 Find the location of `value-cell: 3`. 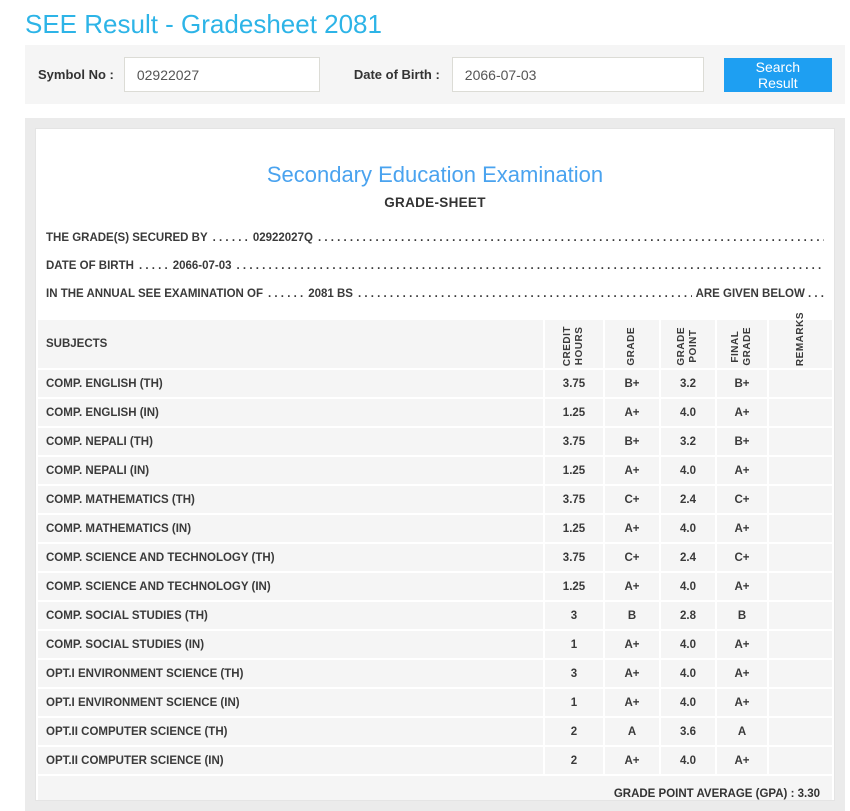

value-cell: 3 is located at coordinates (574, 673).